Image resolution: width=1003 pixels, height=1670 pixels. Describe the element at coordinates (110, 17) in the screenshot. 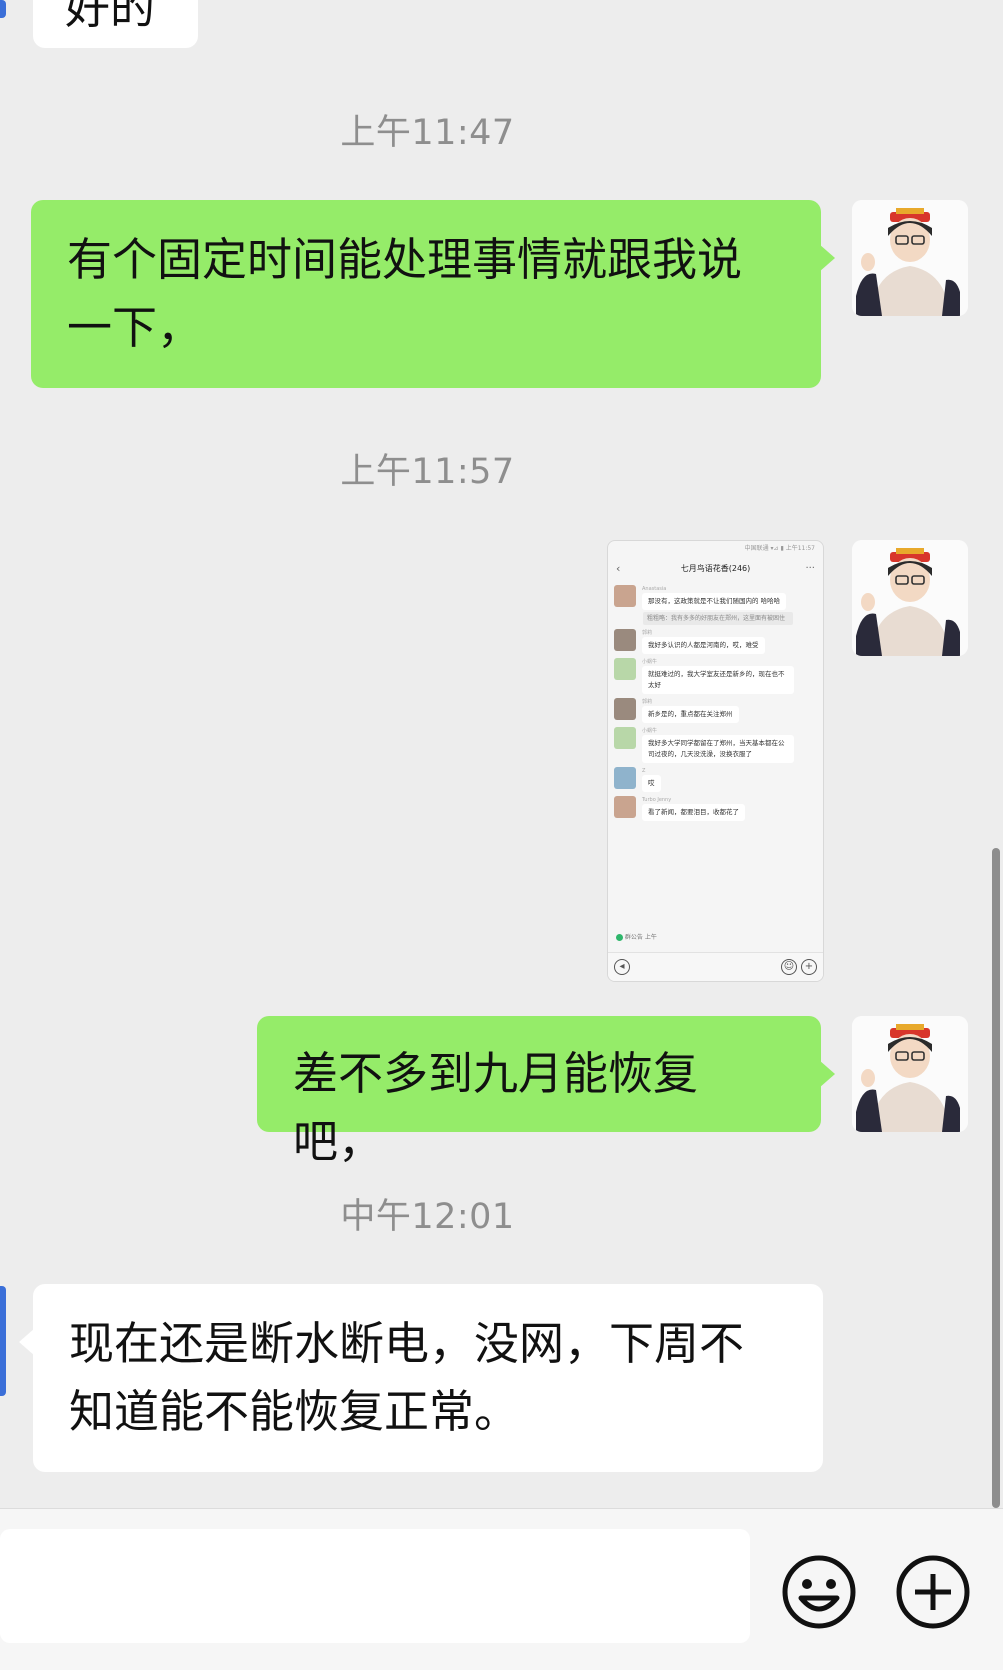

I see `message-text: 好的` at that location.